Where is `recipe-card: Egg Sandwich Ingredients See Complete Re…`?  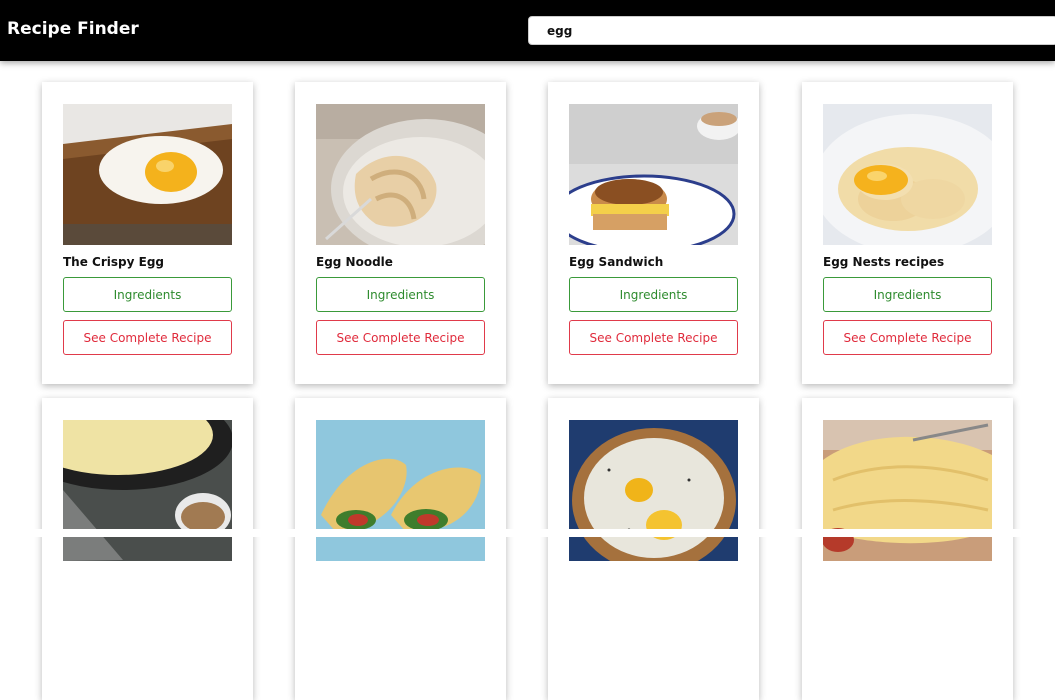 recipe-card: Egg Sandwich Ingredients See Complete Re… is located at coordinates (653, 233).